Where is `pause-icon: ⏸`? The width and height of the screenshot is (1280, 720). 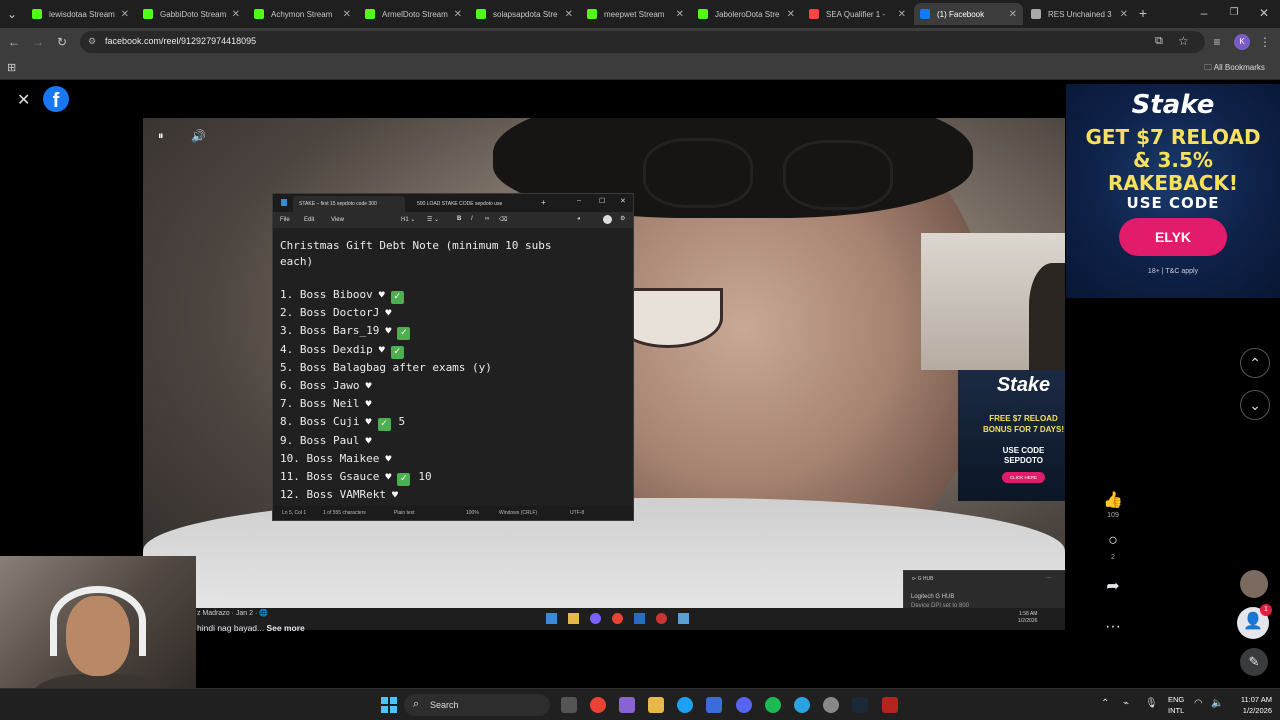
pause-icon: ⏸ is located at coordinates (161, 136).